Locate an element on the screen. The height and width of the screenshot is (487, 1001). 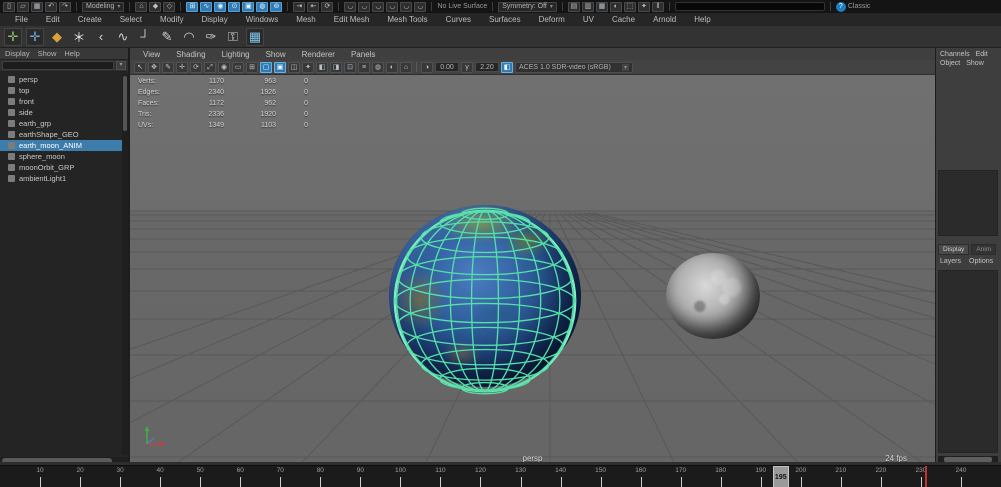
panel-menu-panels: Panels is located at coordinates (363, 54).